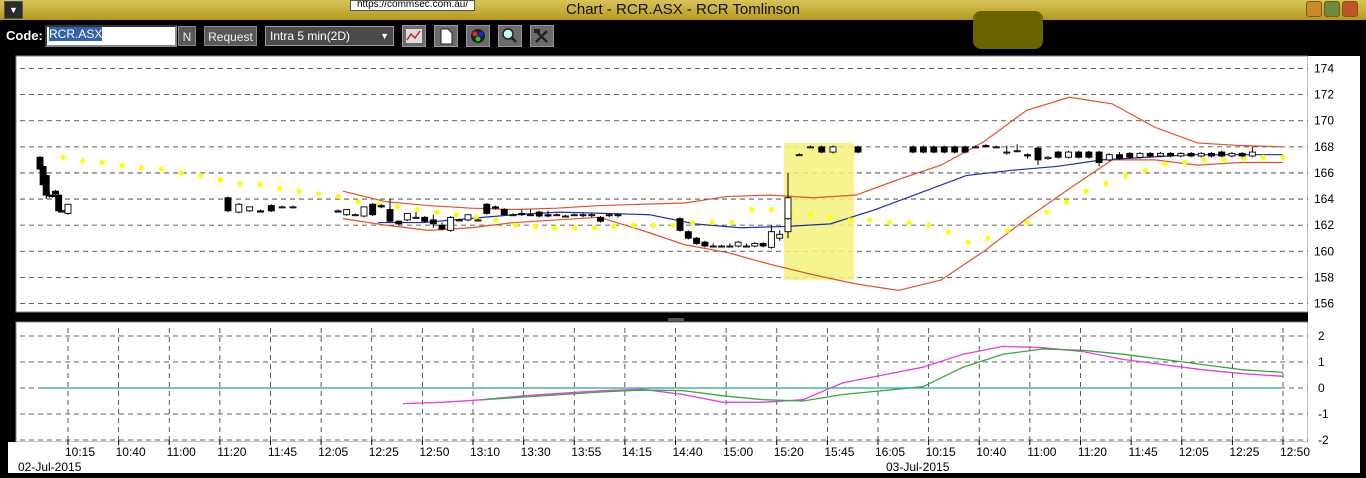 This screenshot has height=478, width=1366. I want to click on close-button, so click(1350, 9).